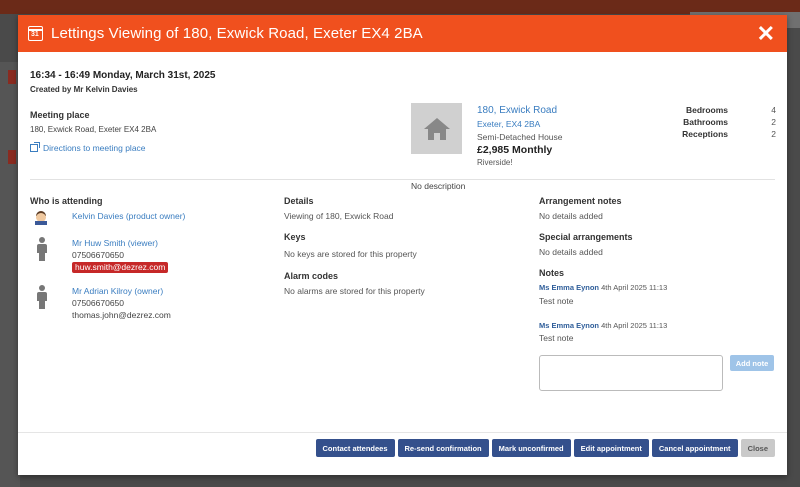 This screenshot has height=487, width=800. What do you see at coordinates (586, 237) in the screenshot?
I see `special-arrangements-heading: Special arrangements` at bounding box center [586, 237].